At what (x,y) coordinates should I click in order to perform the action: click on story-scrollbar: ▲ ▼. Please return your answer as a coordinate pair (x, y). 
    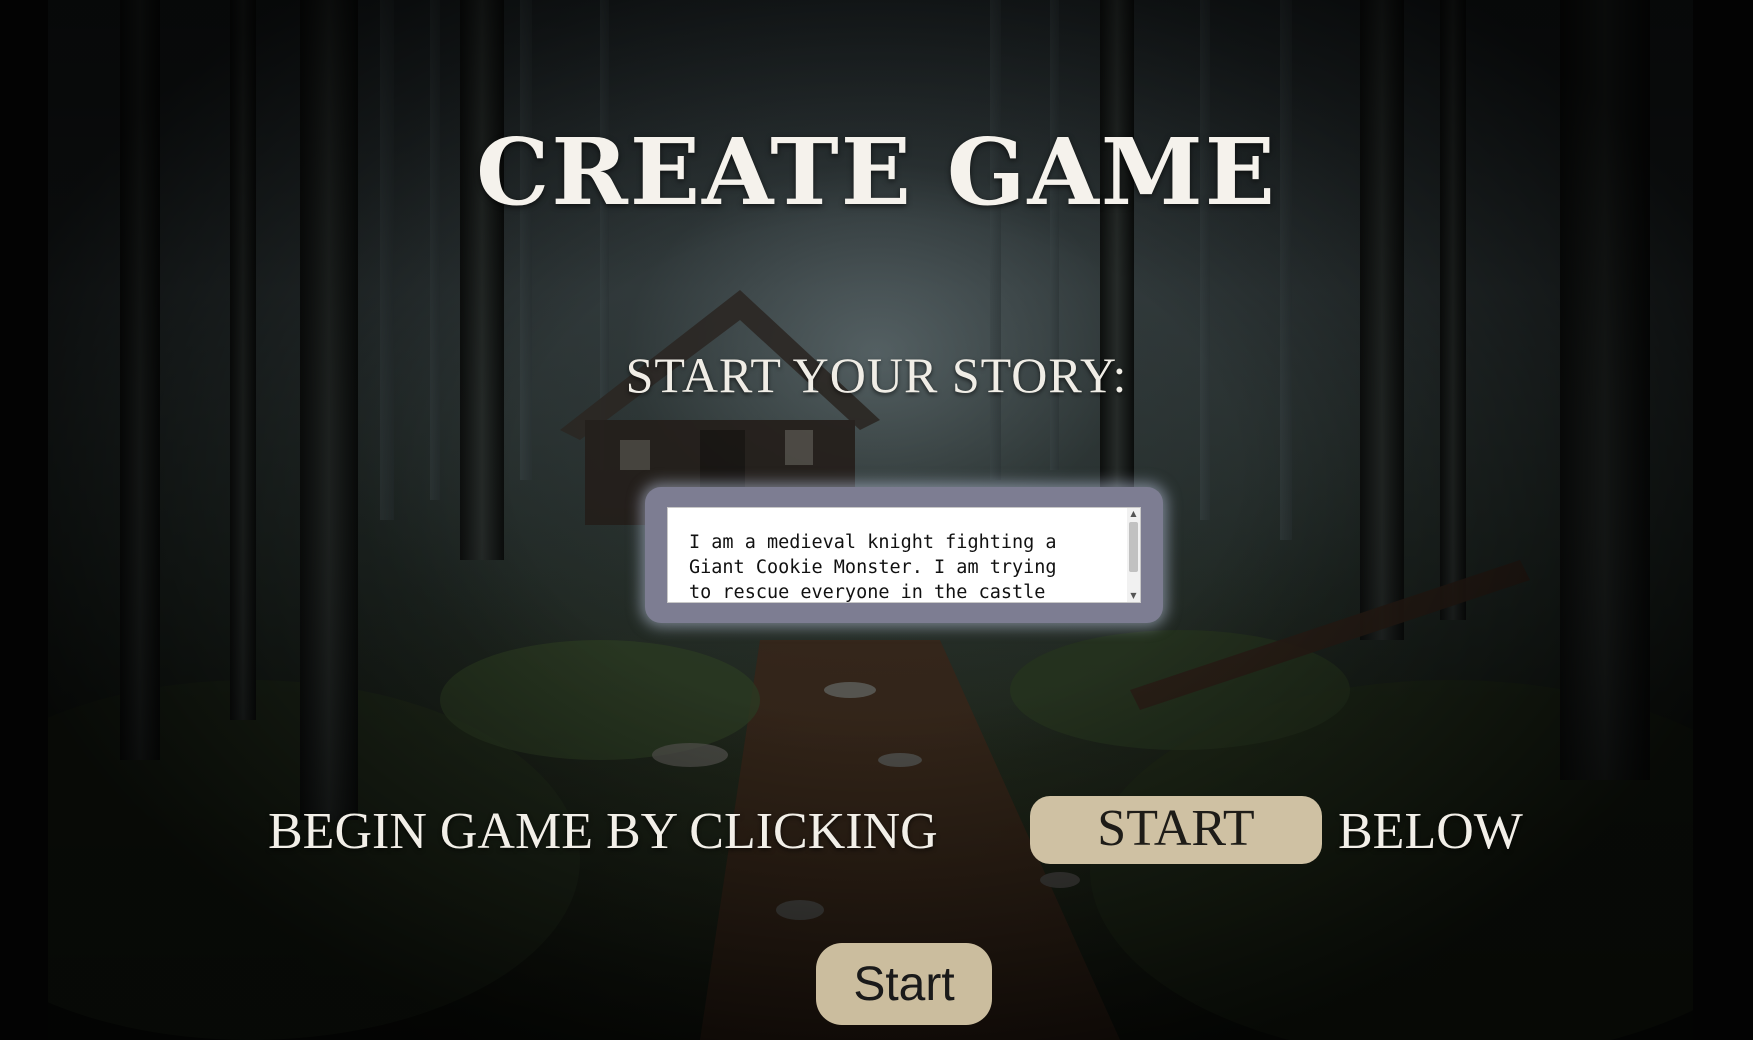
    Looking at the image, I should click on (1133, 555).